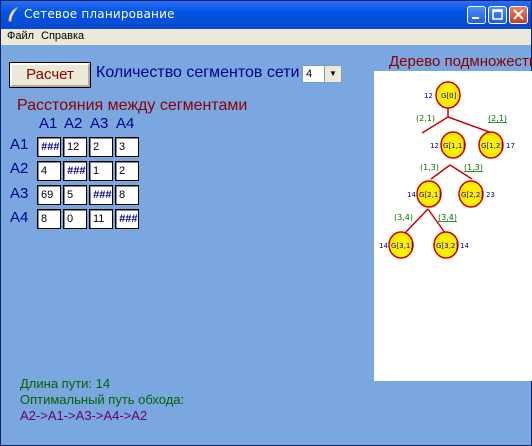  Describe the element at coordinates (75, 195) in the screenshot. I see `distance-cell: 5` at that location.